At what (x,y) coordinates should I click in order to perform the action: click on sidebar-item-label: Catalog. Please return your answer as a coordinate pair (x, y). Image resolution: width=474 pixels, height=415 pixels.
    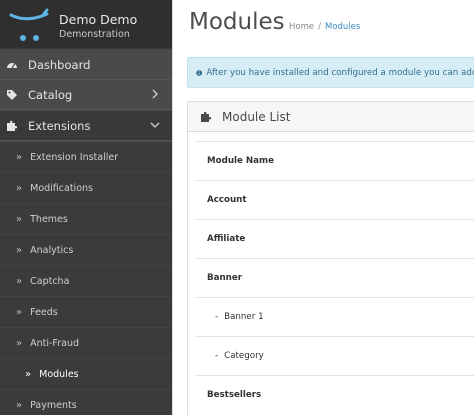
    Looking at the image, I should click on (50, 94).